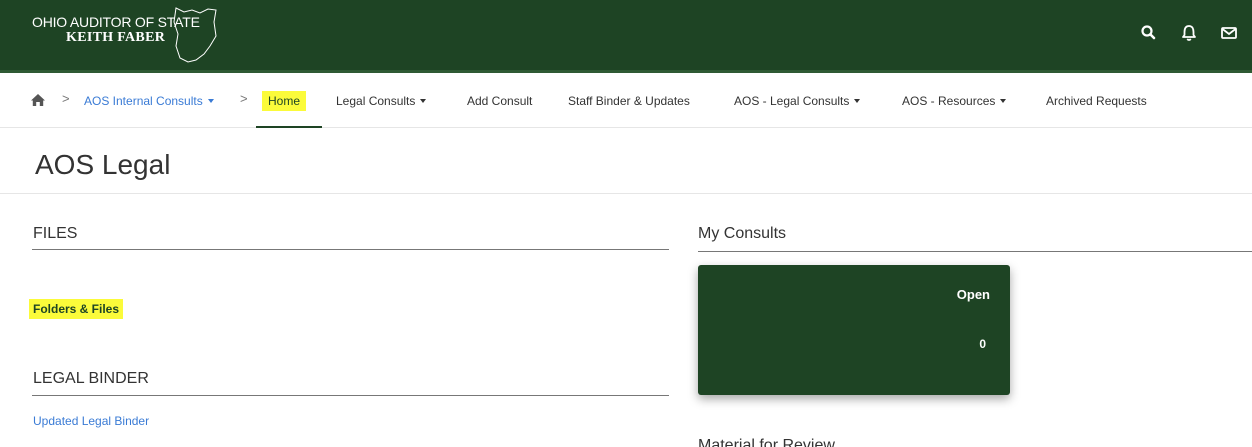 The height and width of the screenshot is (447, 1252). I want to click on title-divider, so click(626, 193).